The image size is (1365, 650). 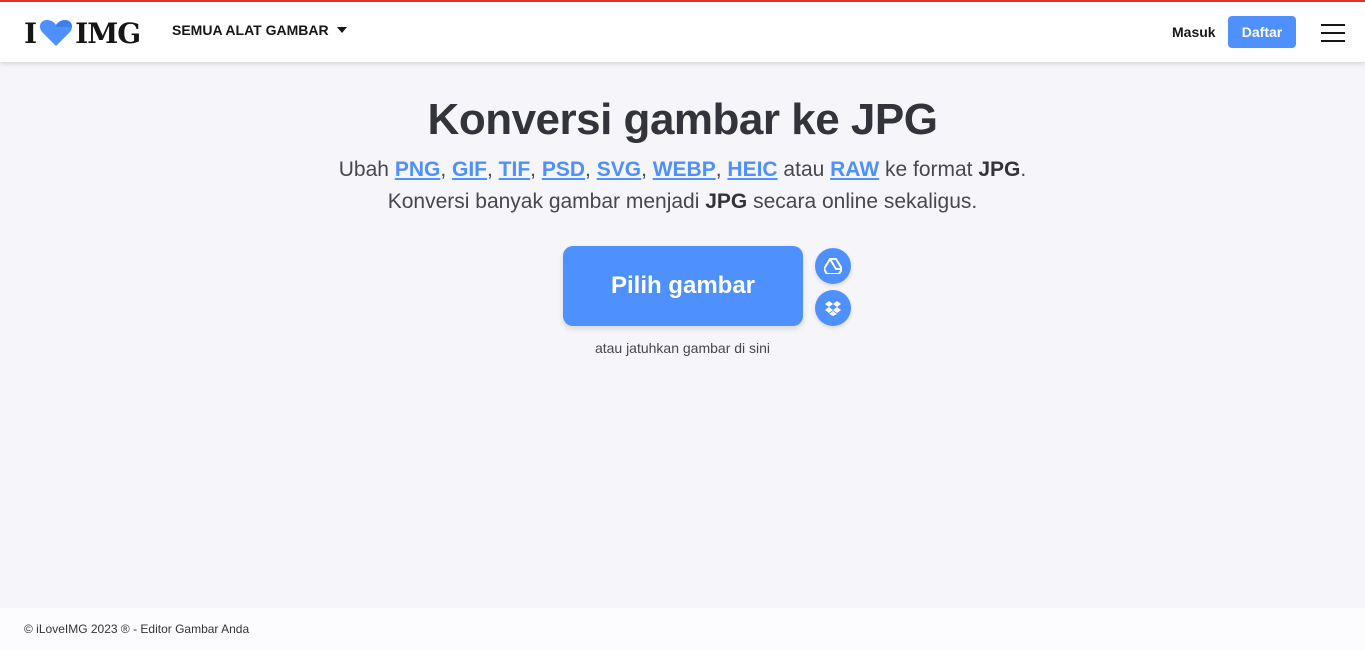 What do you see at coordinates (862, 201) in the screenshot?
I see `subtitle-text: secara online sekaligus.` at bounding box center [862, 201].